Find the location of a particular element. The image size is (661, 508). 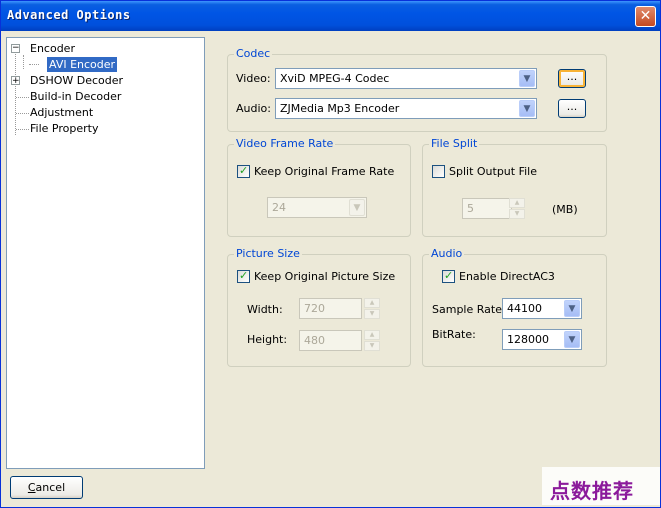

split-output-checkbox is located at coordinates (438, 171).